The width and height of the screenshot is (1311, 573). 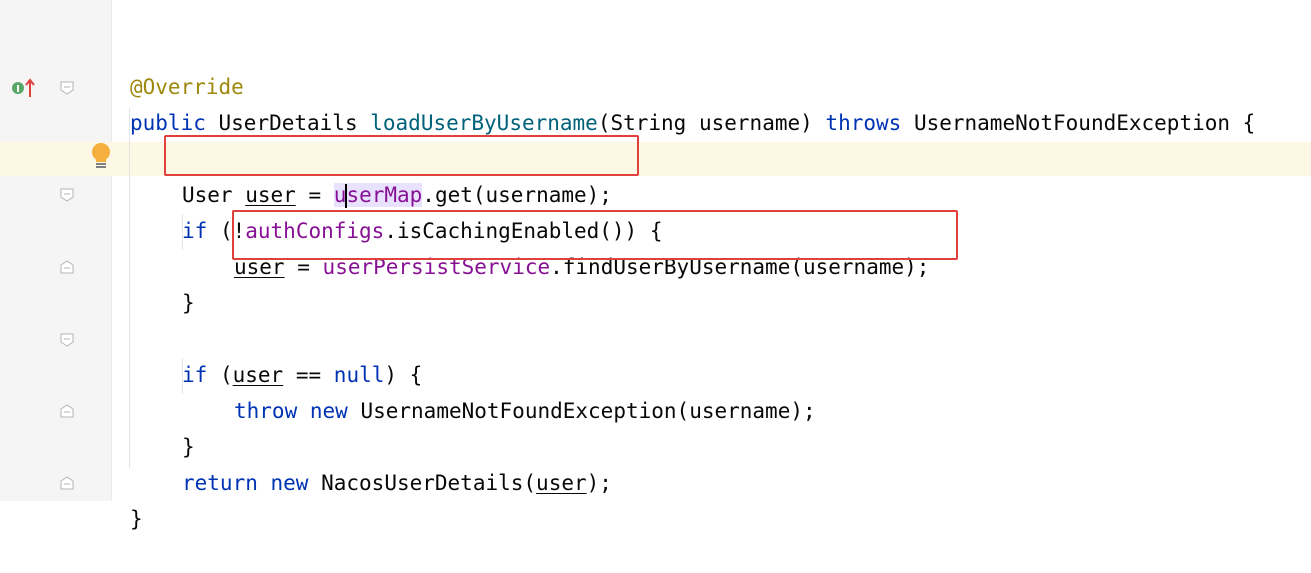 What do you see at coordinates (1084, 123) in the screenshot?
I see `exception-type: UsernameNotFoundException {` at bounding box center [1084, 123].